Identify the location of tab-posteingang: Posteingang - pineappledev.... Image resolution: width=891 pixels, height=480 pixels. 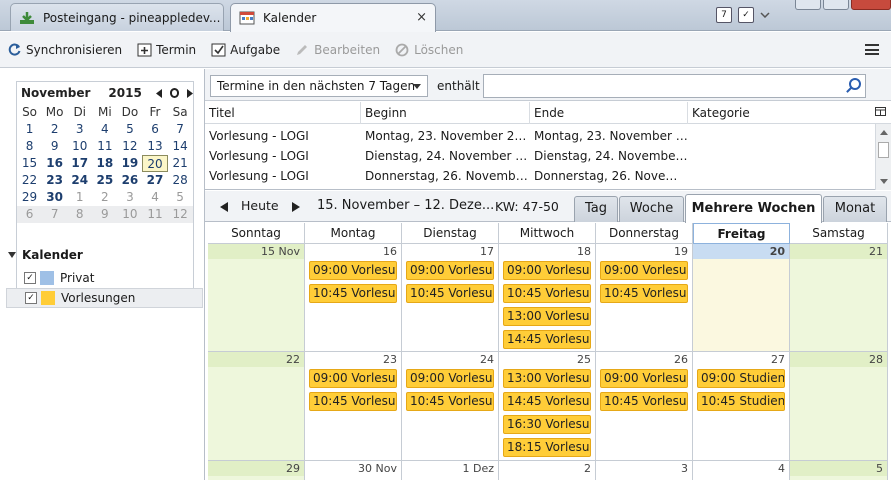
(117, 17).